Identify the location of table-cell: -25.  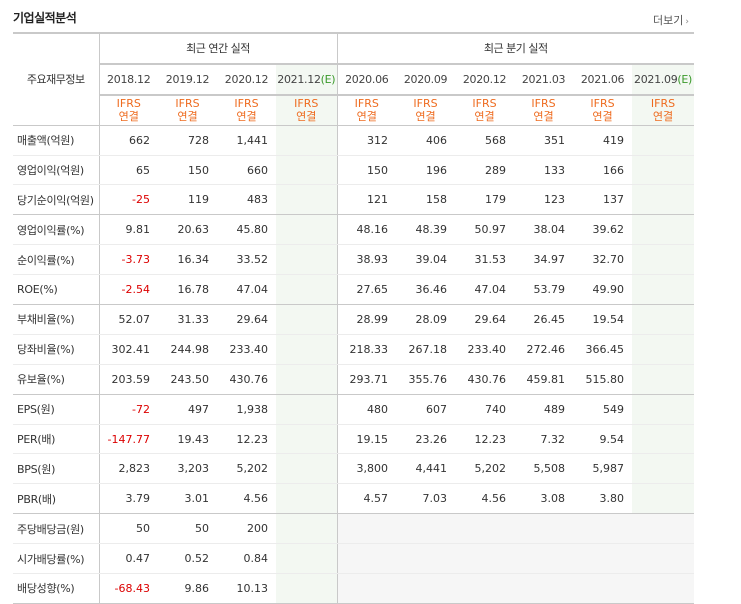
(128, 200).